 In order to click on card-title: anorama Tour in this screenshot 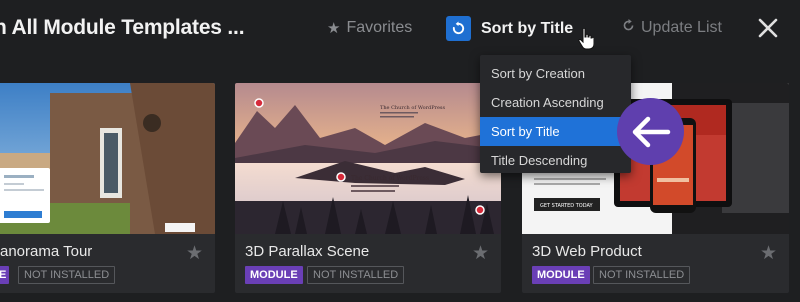, I will do `click(46, 251)`.